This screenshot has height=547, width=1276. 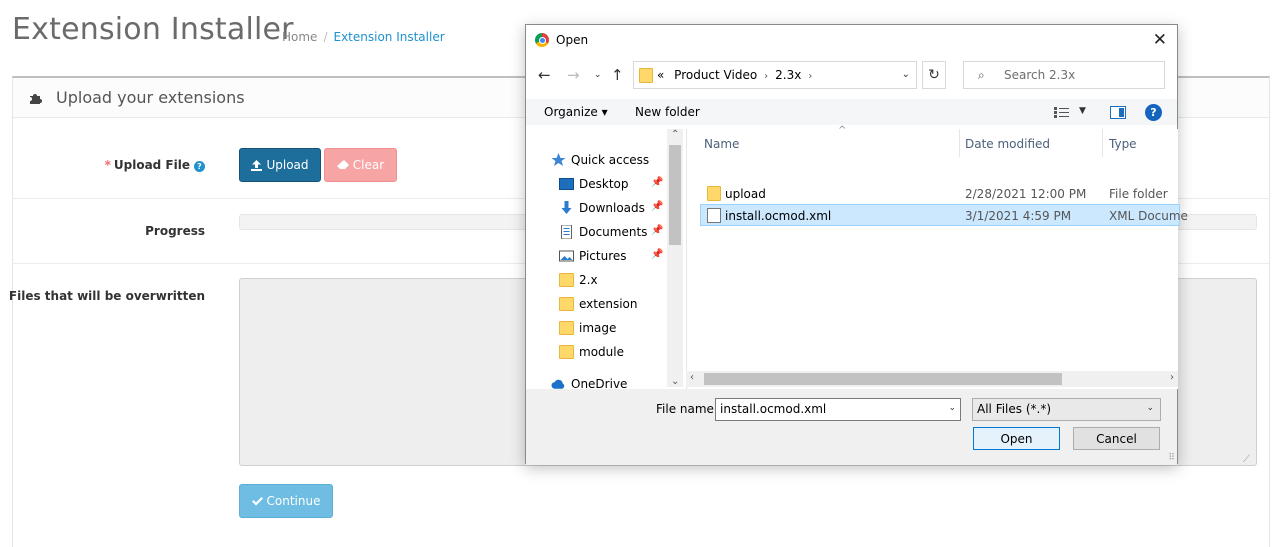 I want to click on nav-pane-scrollbar: ⌃ ⌄, so click(x=675, y=258).